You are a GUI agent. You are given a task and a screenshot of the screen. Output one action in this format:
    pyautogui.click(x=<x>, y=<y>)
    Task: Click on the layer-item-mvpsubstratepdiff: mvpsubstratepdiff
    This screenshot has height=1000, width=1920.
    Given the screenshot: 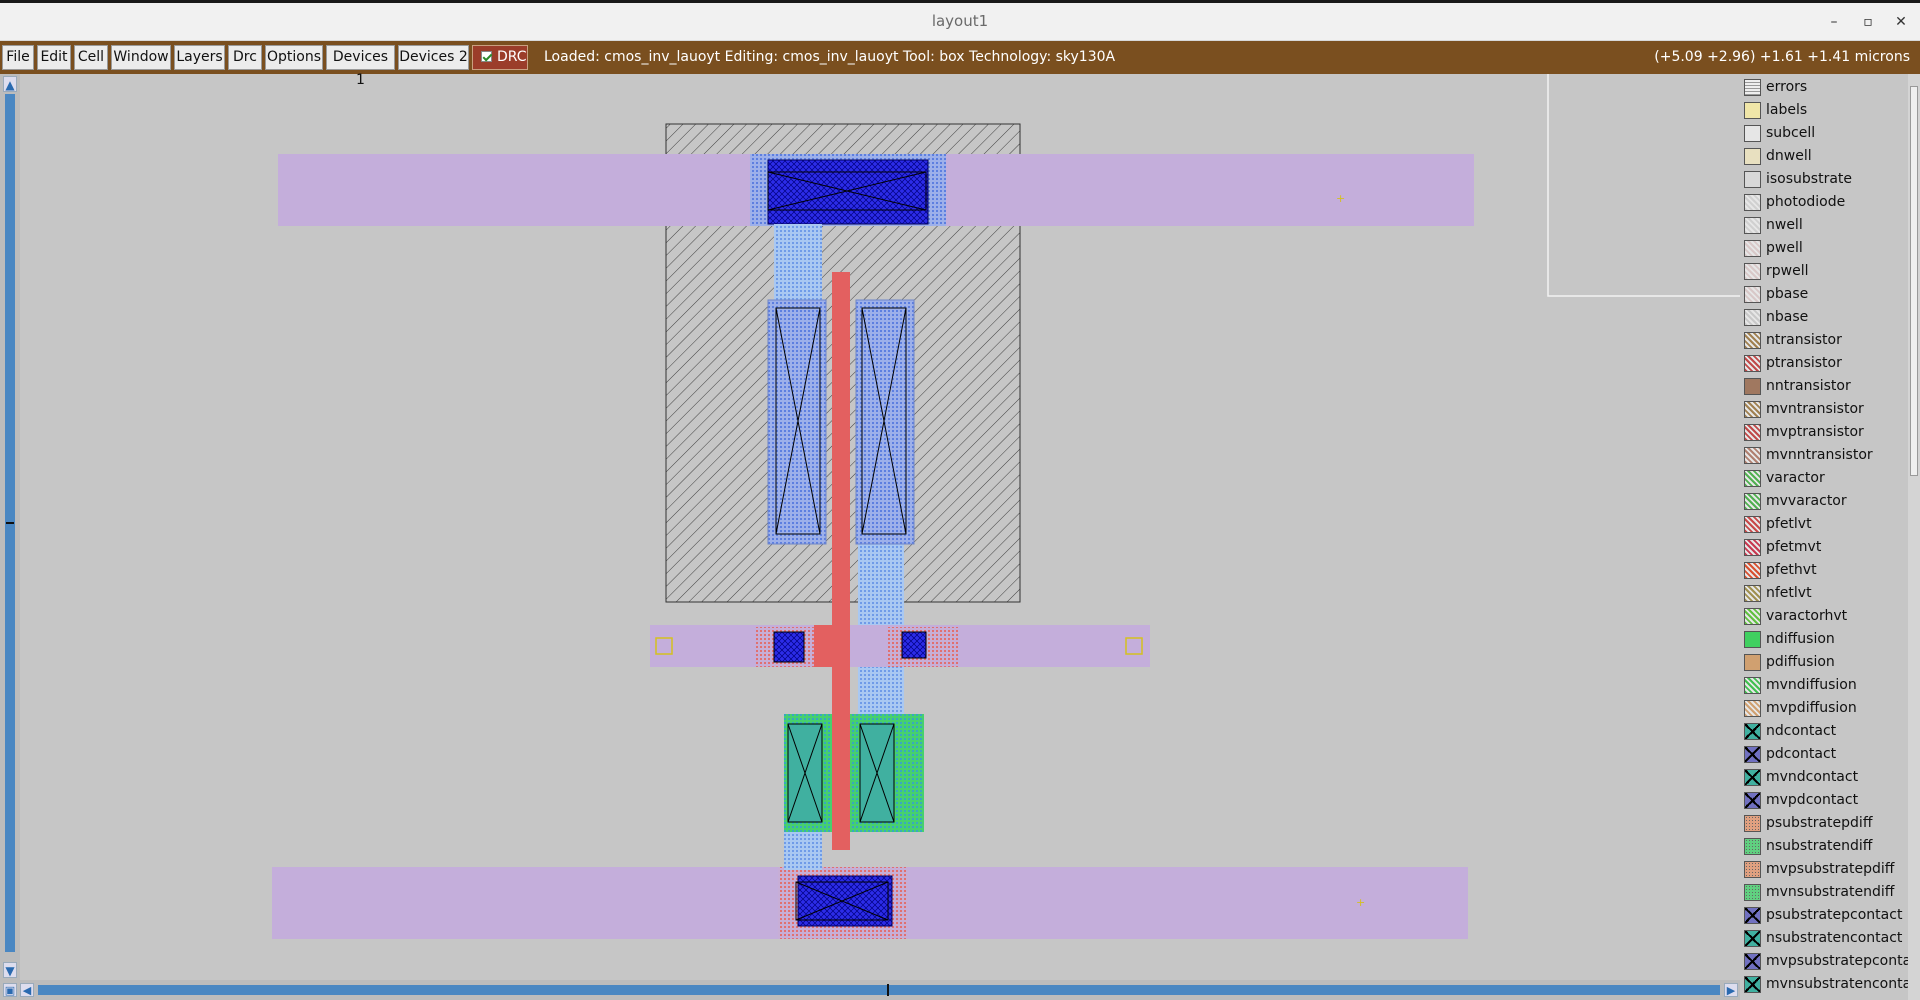 What is the action you would take?
    pyautogui.click(x=1825, y=869)
    